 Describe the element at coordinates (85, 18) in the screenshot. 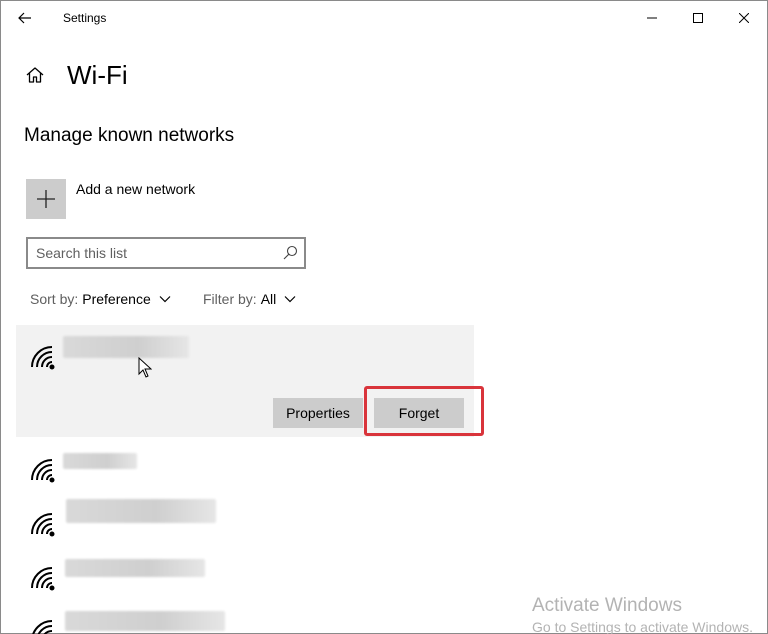

I see `app-title: Settings` at that location.